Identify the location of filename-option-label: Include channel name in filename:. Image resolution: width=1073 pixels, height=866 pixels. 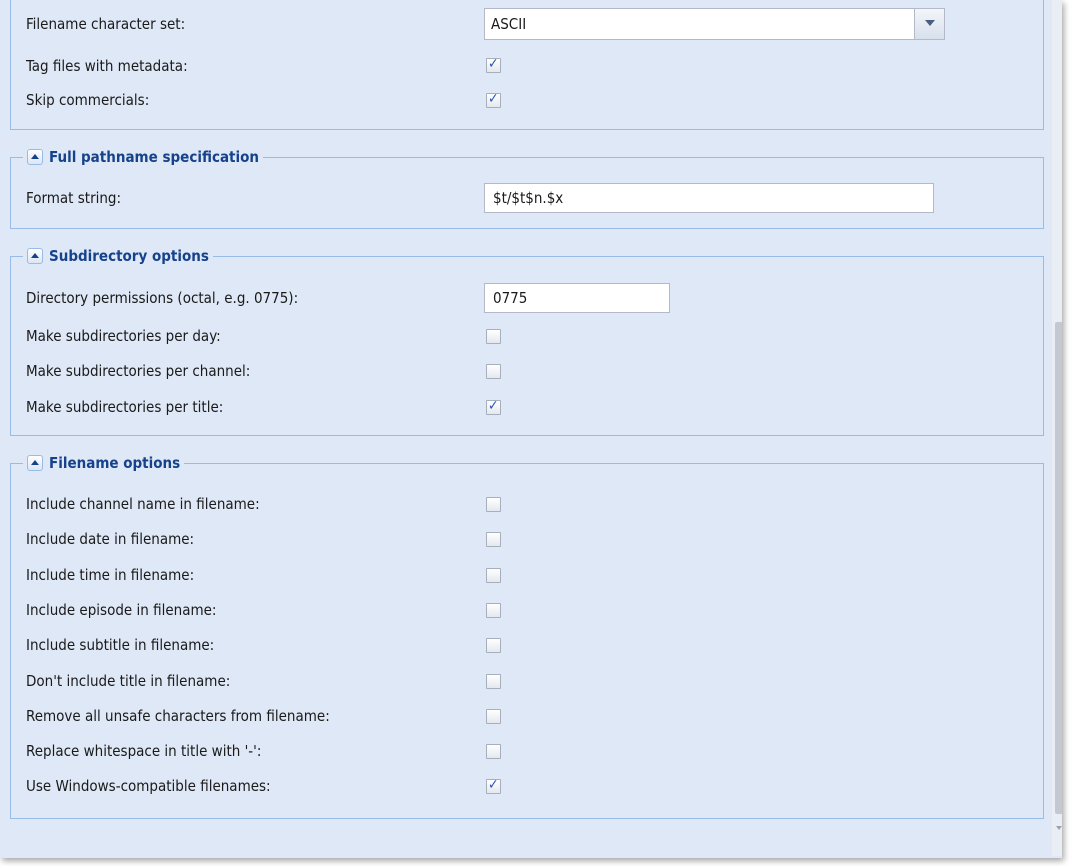
(143, 504).